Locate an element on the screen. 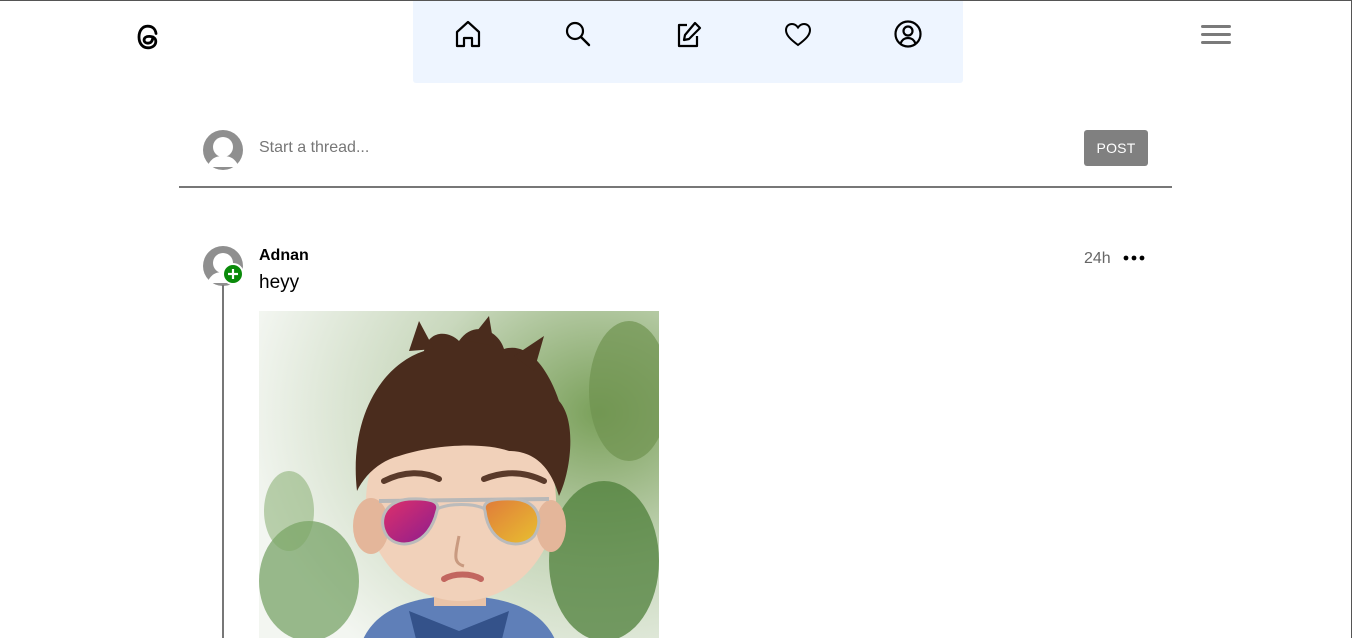 The height and width of the screenshot is (638, 1352). hamburger-menu-icon is located at coordinates (1216, 37).